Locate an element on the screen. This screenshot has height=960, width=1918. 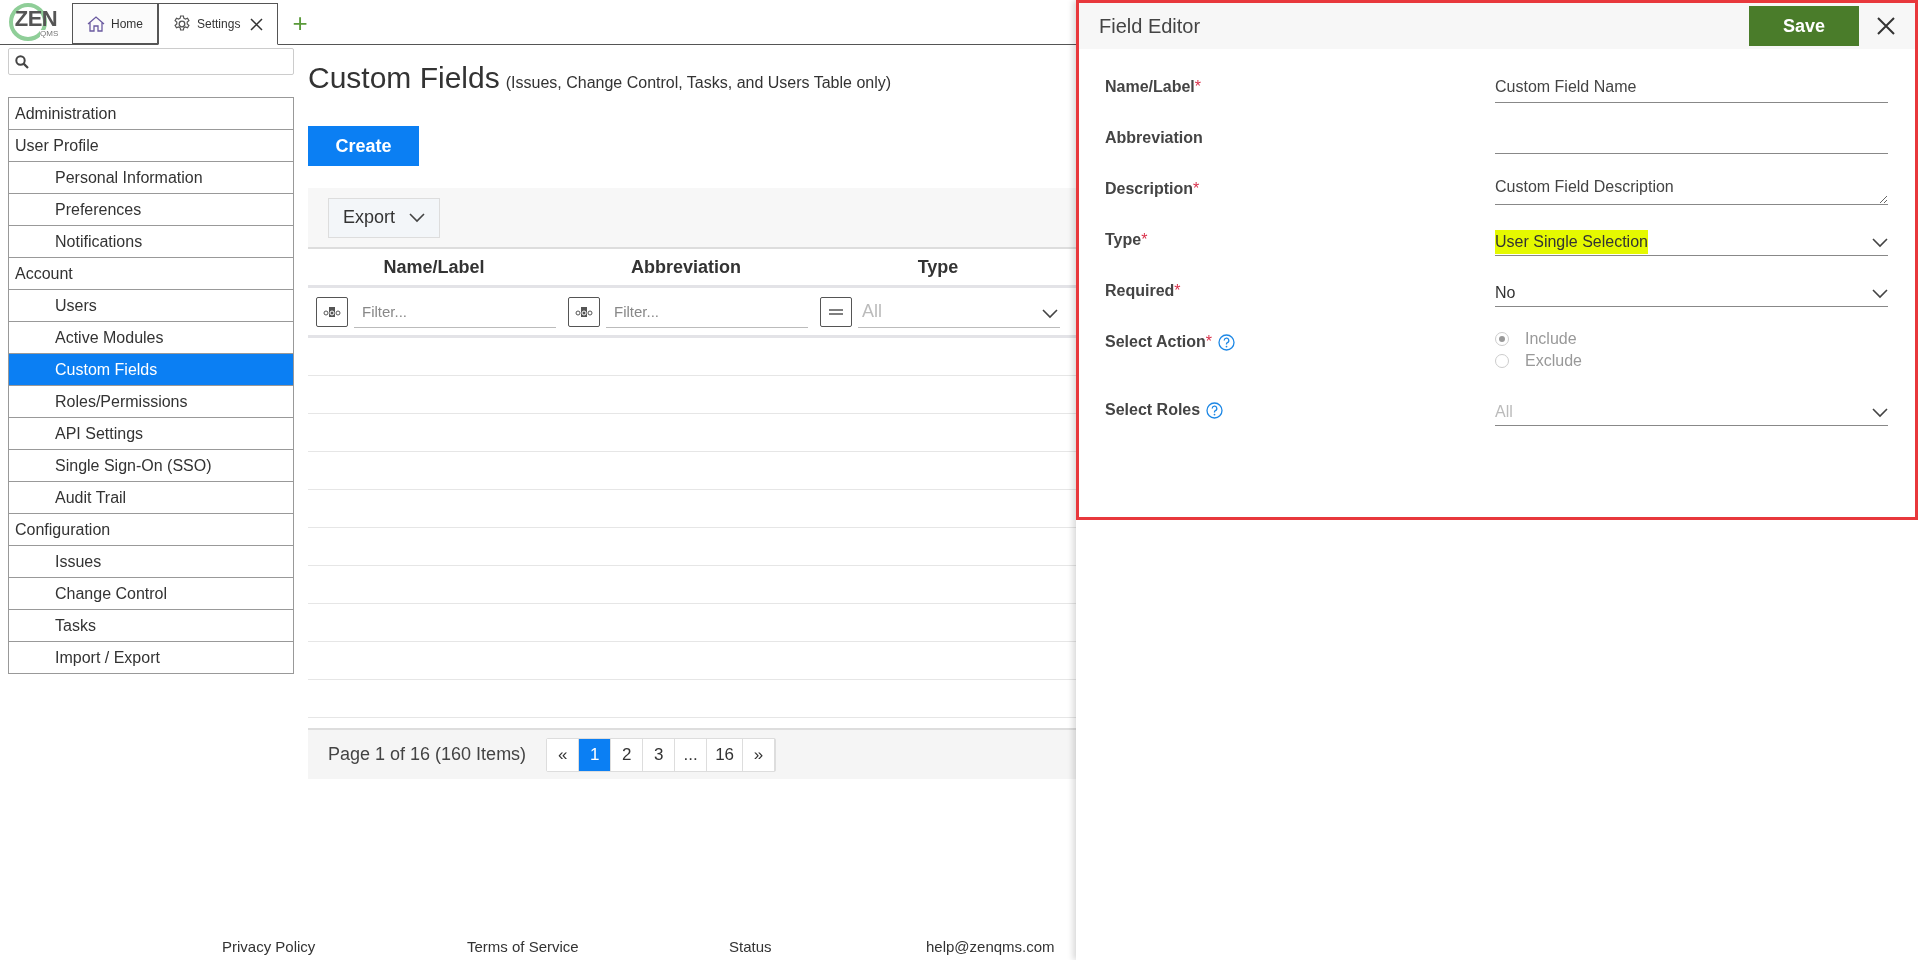
sidebar-item: Preferences is located at coordinates (151, 210).